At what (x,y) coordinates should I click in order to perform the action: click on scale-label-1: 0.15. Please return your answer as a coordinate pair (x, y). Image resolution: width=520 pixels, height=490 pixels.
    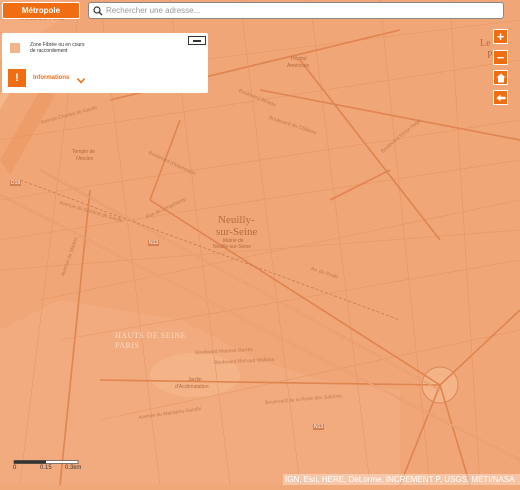
    Looking at the image, I should click on (46, 468).